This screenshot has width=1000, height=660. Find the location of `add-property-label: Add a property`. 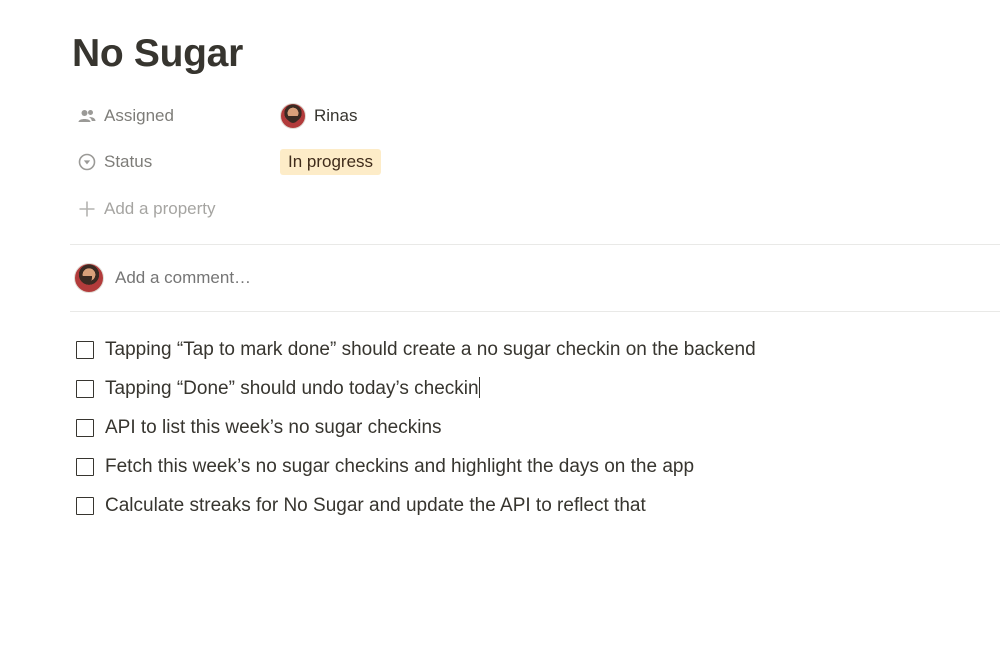

add-property-label: Add a property is located at coordinates (160, 208).